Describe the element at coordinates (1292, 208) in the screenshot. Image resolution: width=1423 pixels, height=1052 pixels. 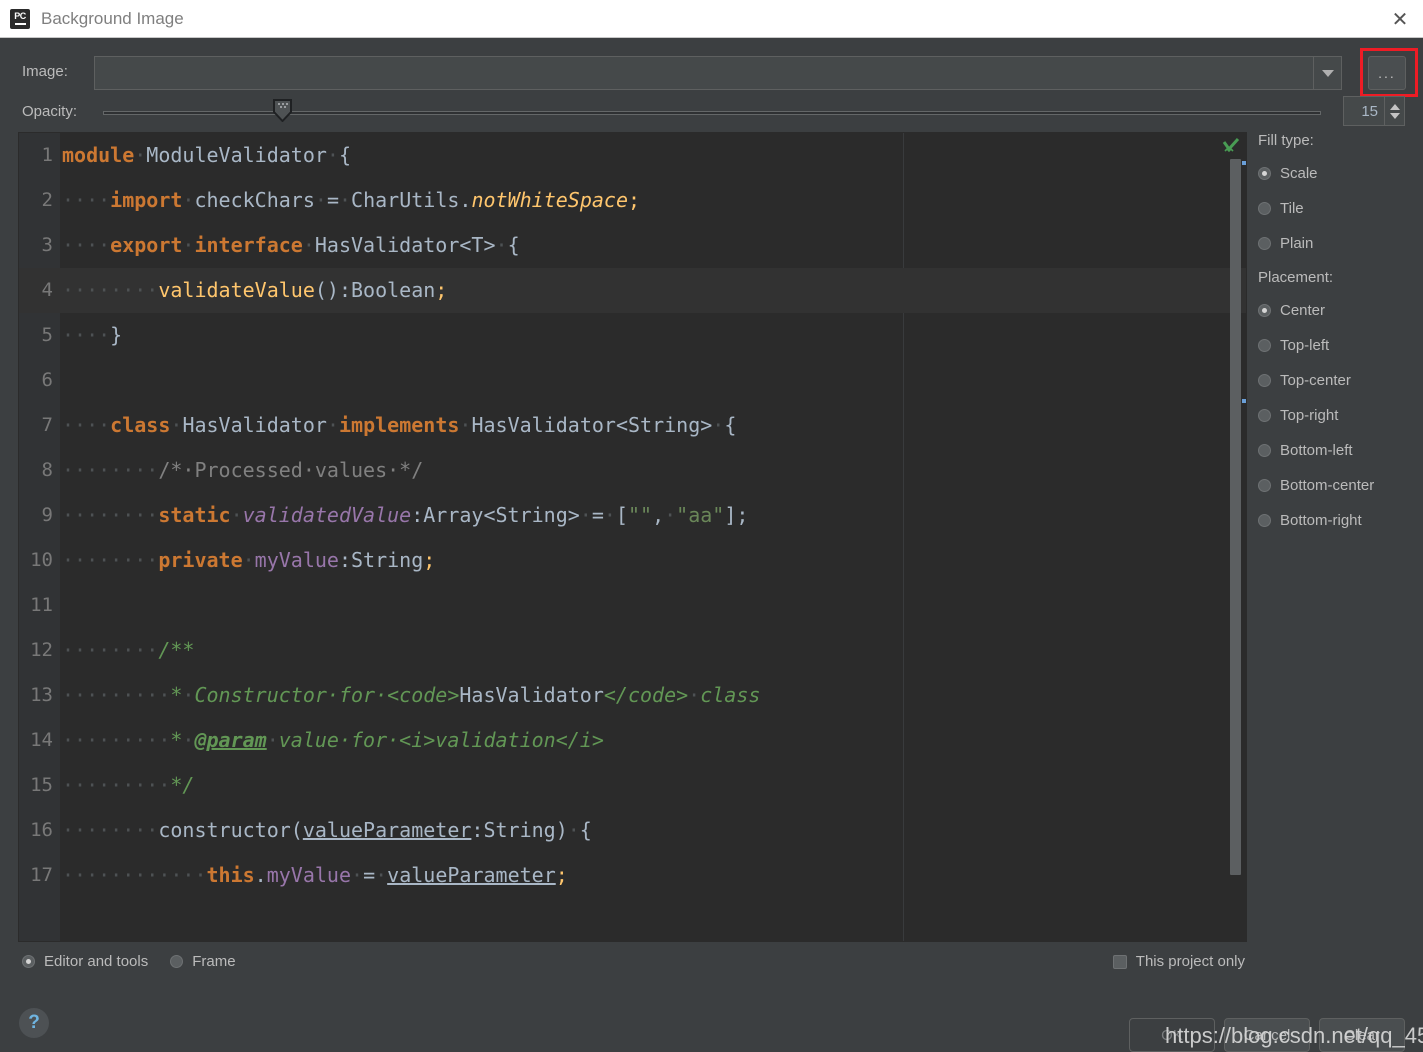
I see `radio-label: Tile` at that location.